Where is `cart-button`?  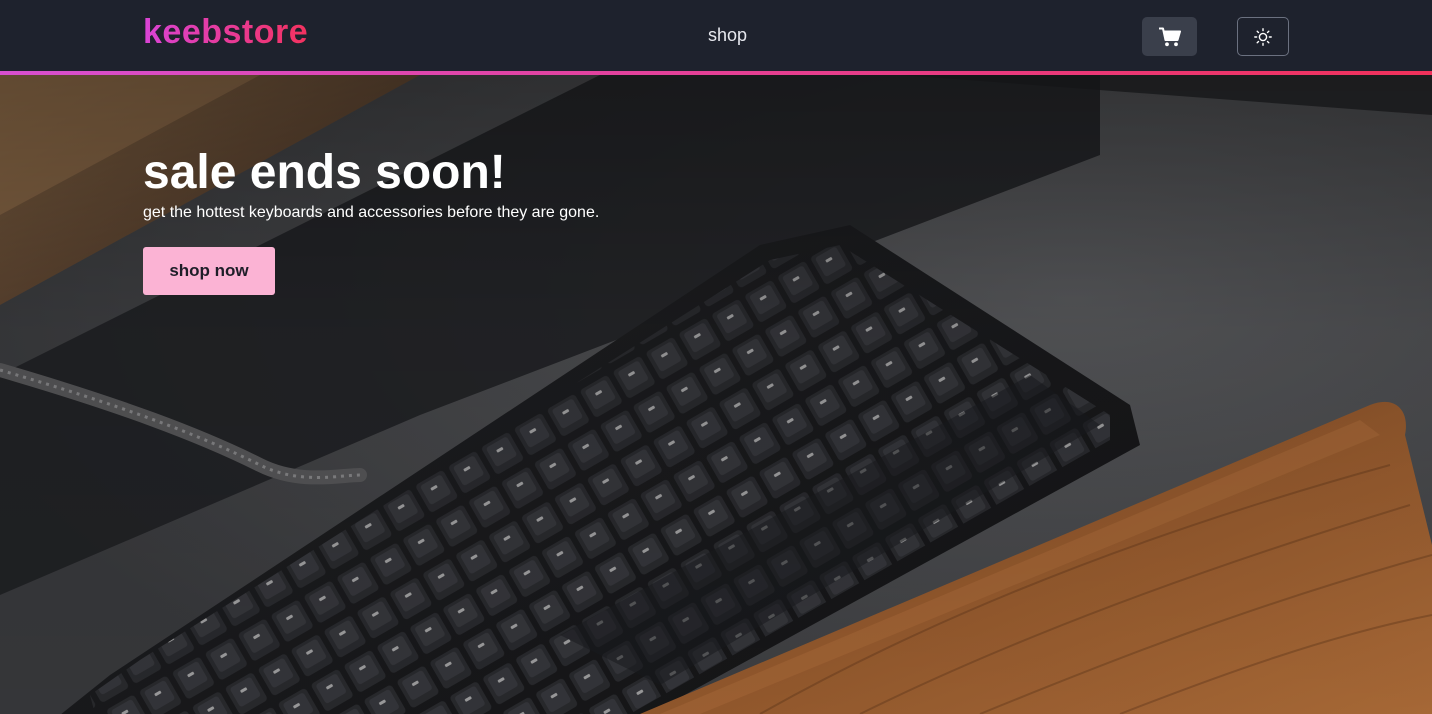 cart-button is located at coordinates (1169, 36).